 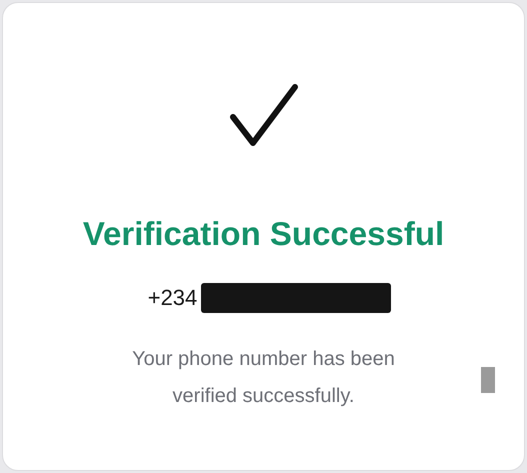 What do you see at coordinates (263, 378) in the screenshot?
I see `success-message: Your phone number has been verified successfully.` at bounding box center [263, 378].